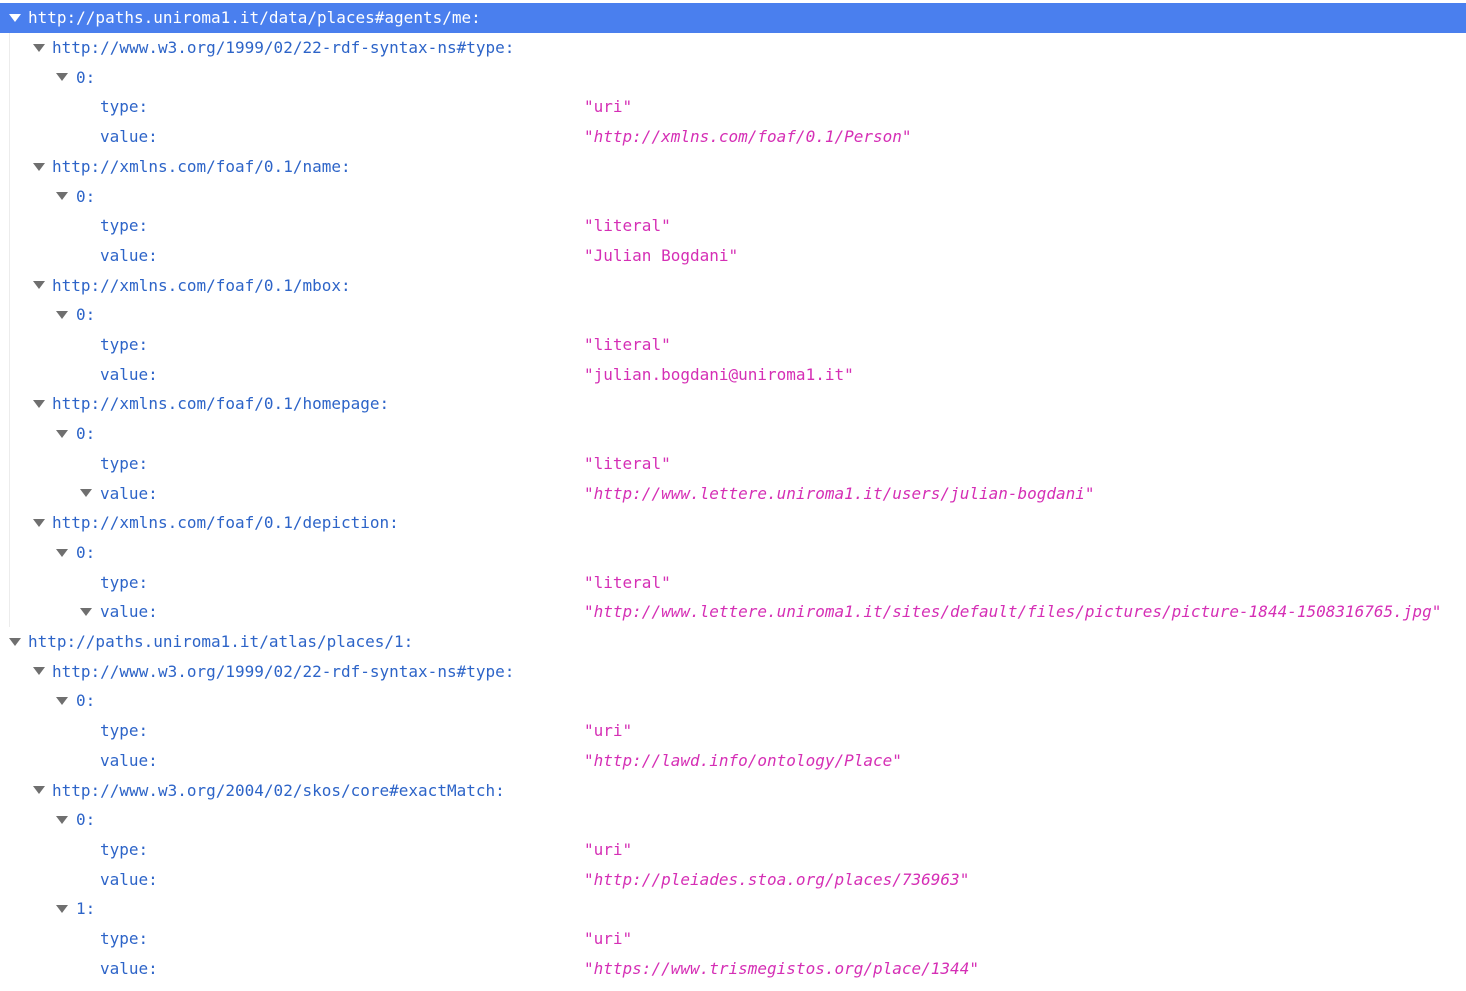  What do you see at coordinates (661, 255) in the screenshot?
I see `property-value: "Julian Bogdani"` at bounding box center [661, 255].